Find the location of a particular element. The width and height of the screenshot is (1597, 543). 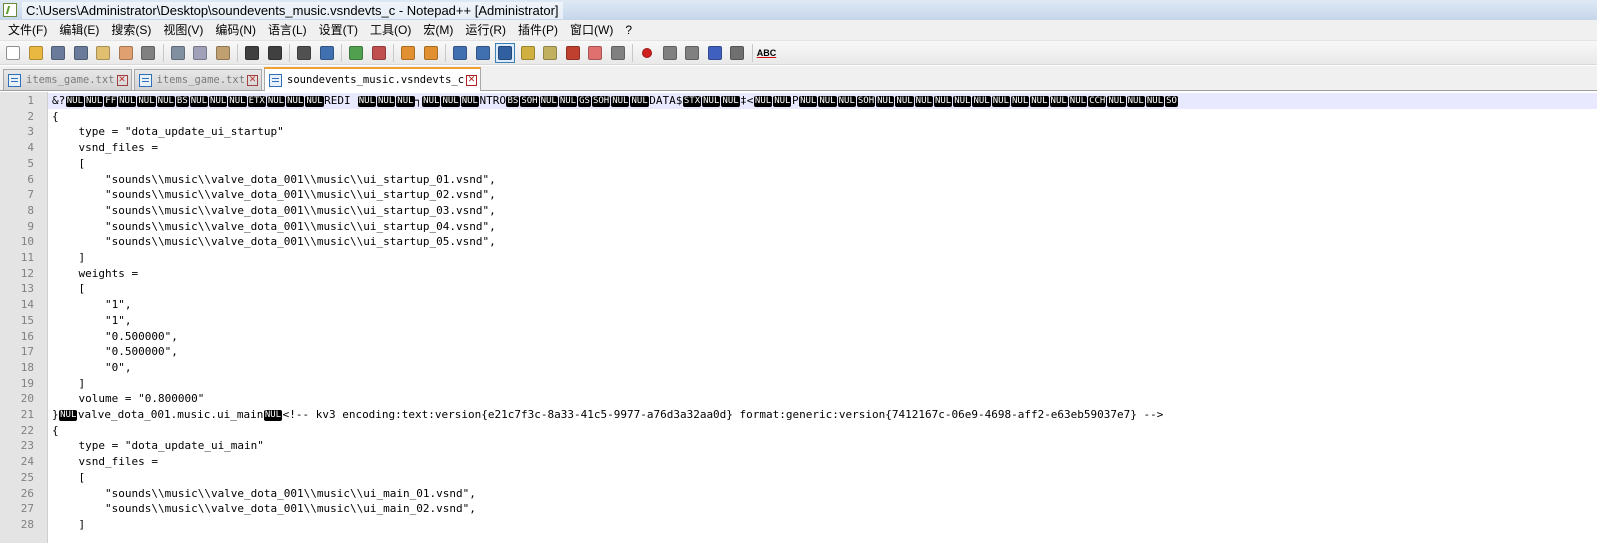

show-all-chars-button is located at coordinates (483, 53).